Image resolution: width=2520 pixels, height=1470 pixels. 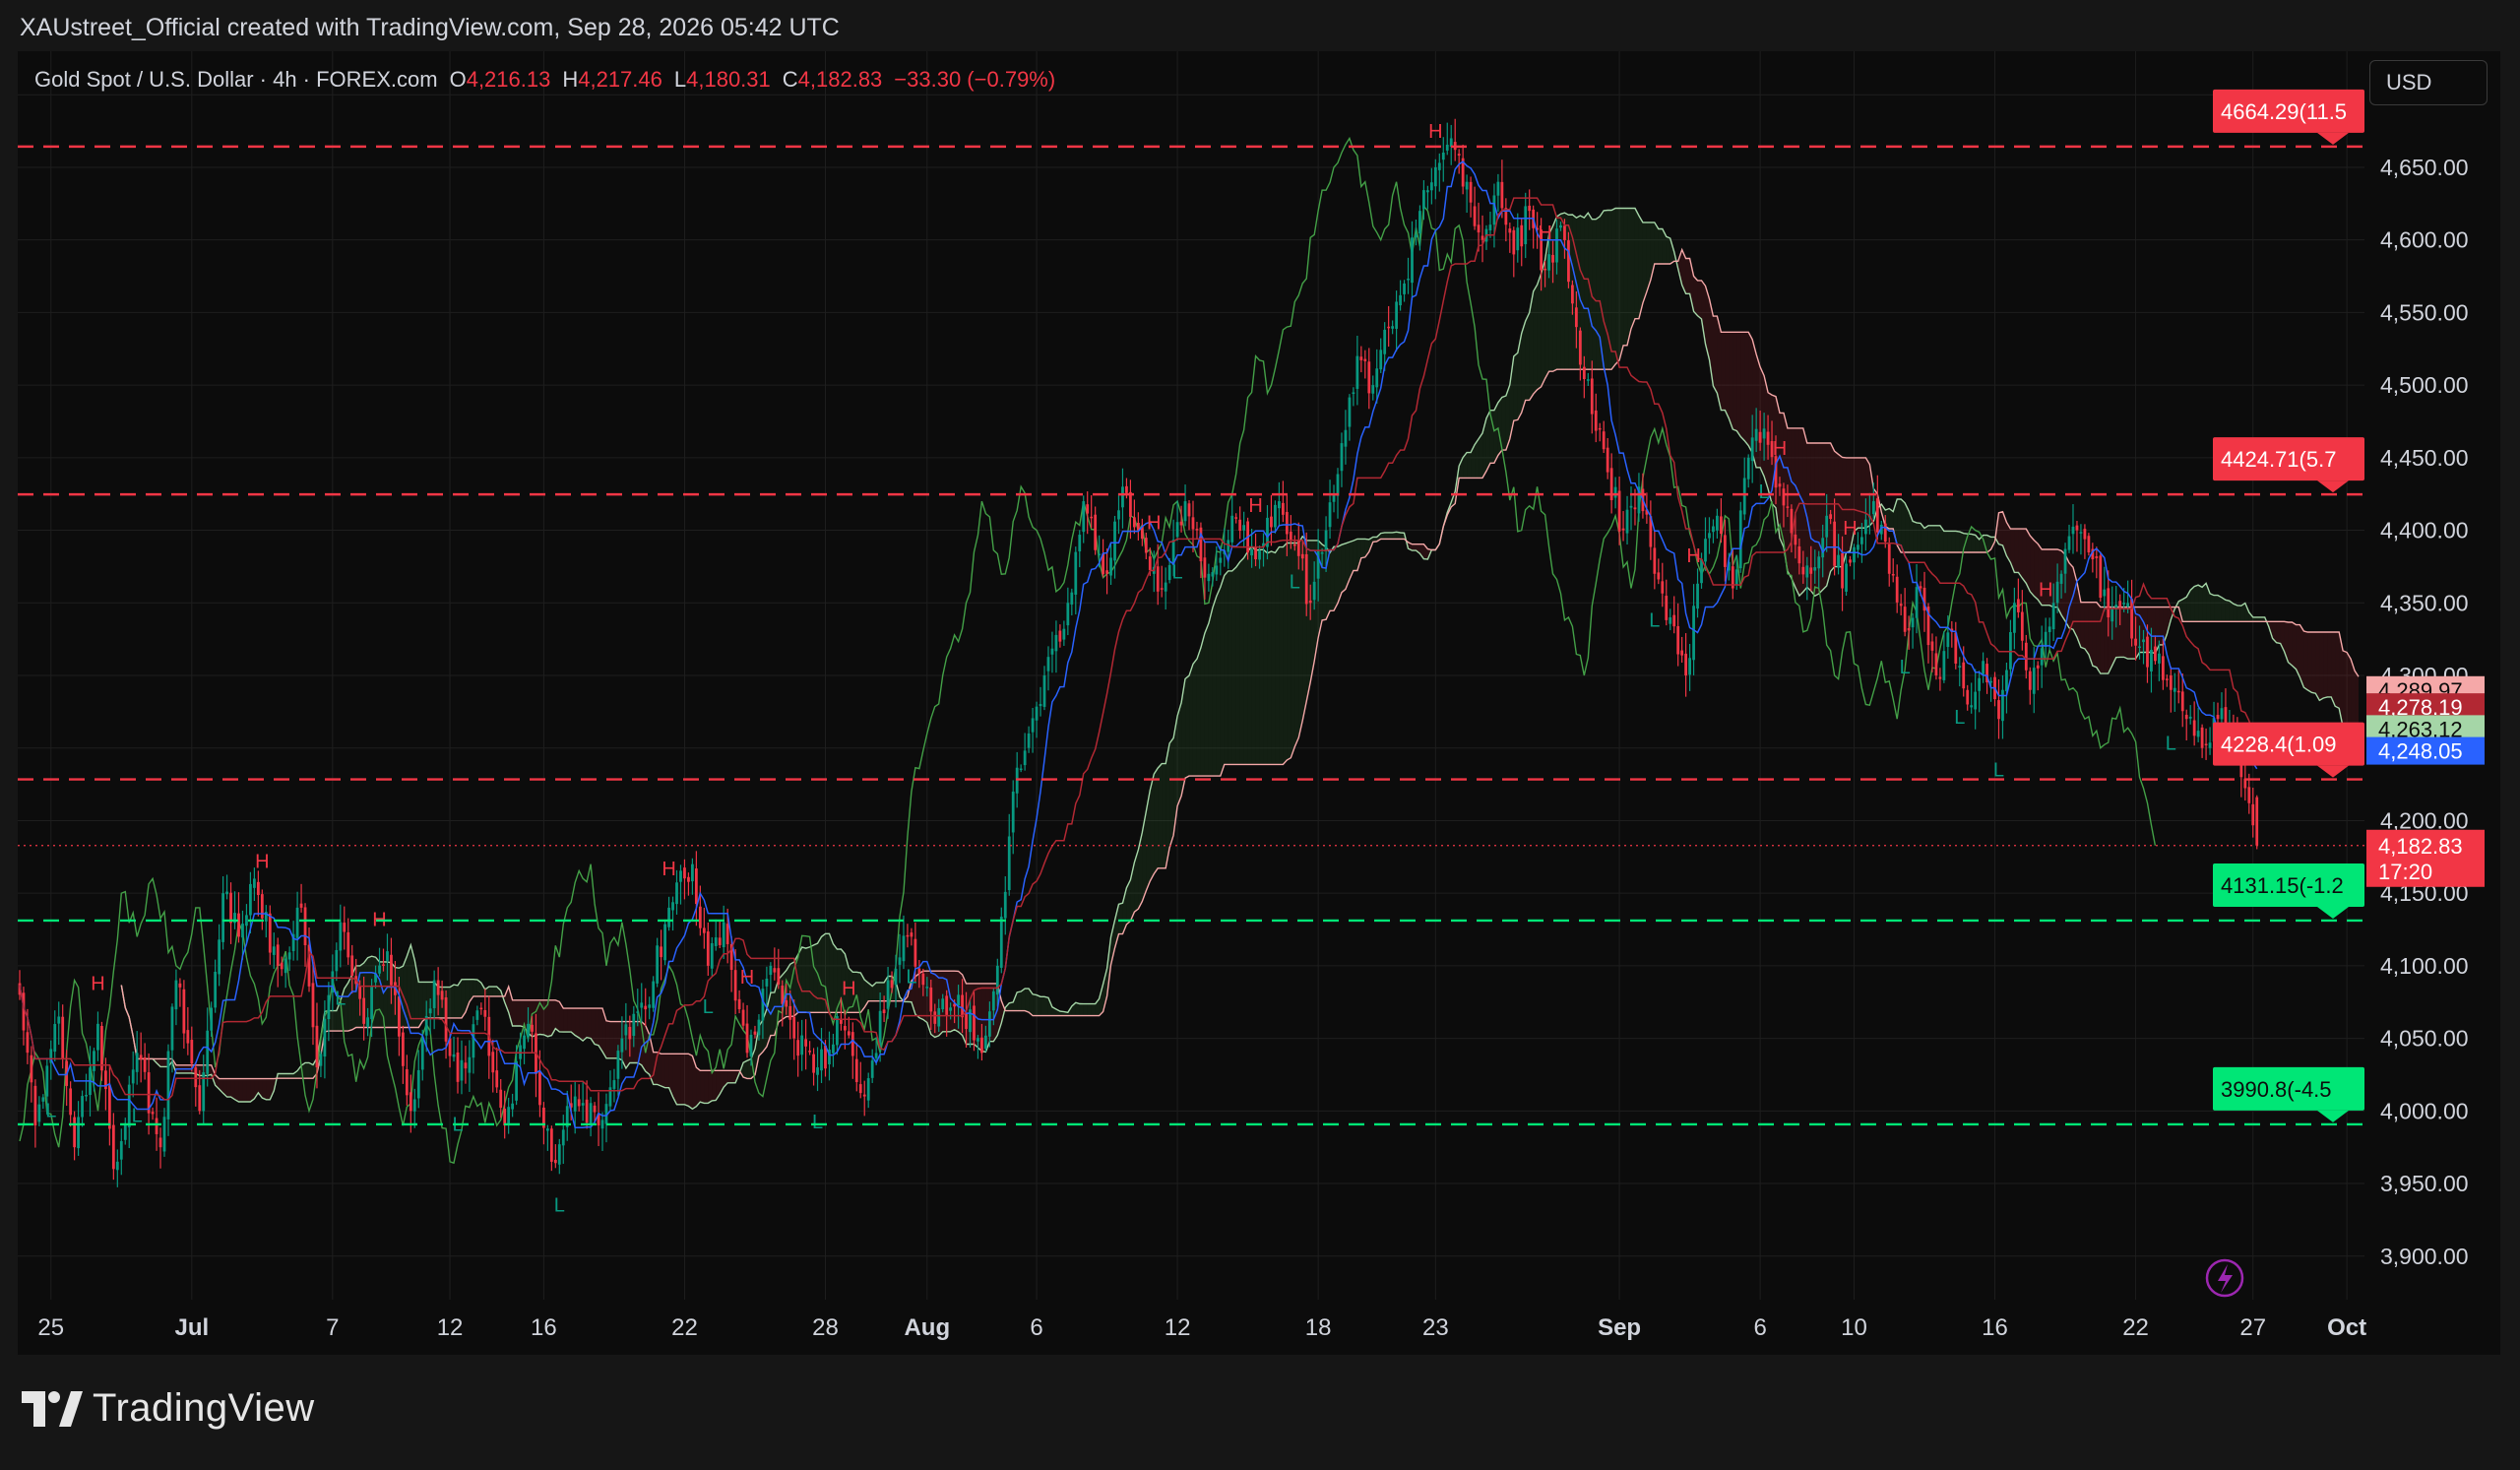 I want to click on time-axis: 25 Jul 7 12 16 22 28 Aug 6 12 18 23 Sep 6 10 16 22 27 Oct, so click(x=1201, y=1327).